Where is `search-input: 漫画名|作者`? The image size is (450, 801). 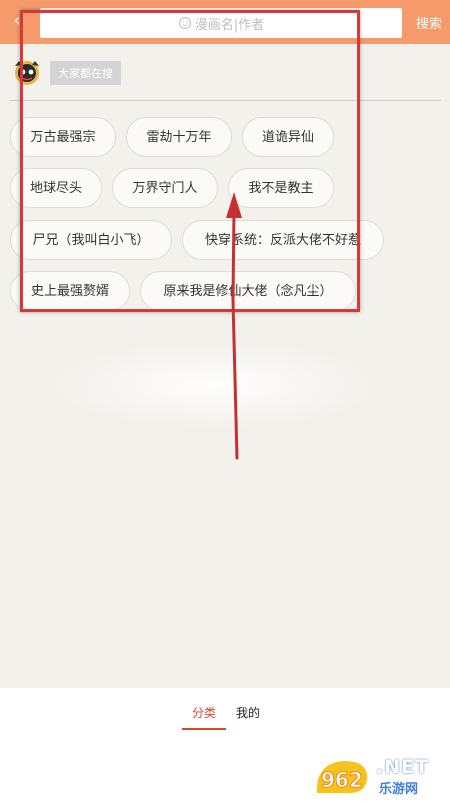
search-input: 漫画名|作者 is located at coordinates (221, 23).